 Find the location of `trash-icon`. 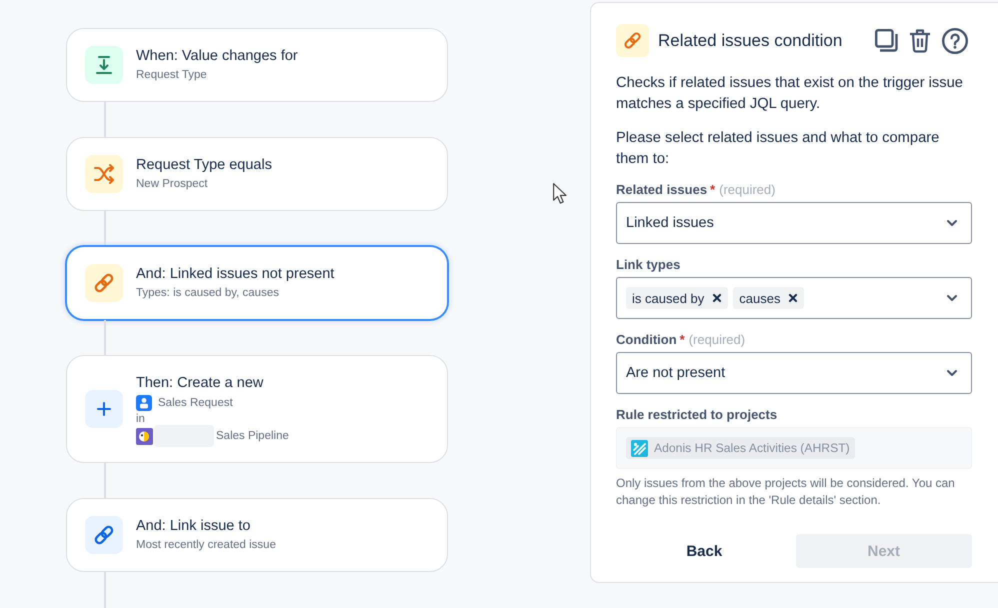

trash-icon is located at coordinates (920, 40).